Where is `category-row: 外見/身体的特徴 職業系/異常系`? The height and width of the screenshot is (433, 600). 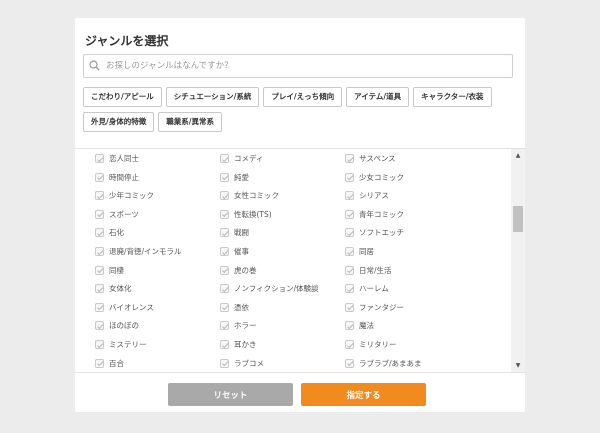 category-row: 外見/身体的特徴 職業系/異常系 is located at coordinates (301, 122).